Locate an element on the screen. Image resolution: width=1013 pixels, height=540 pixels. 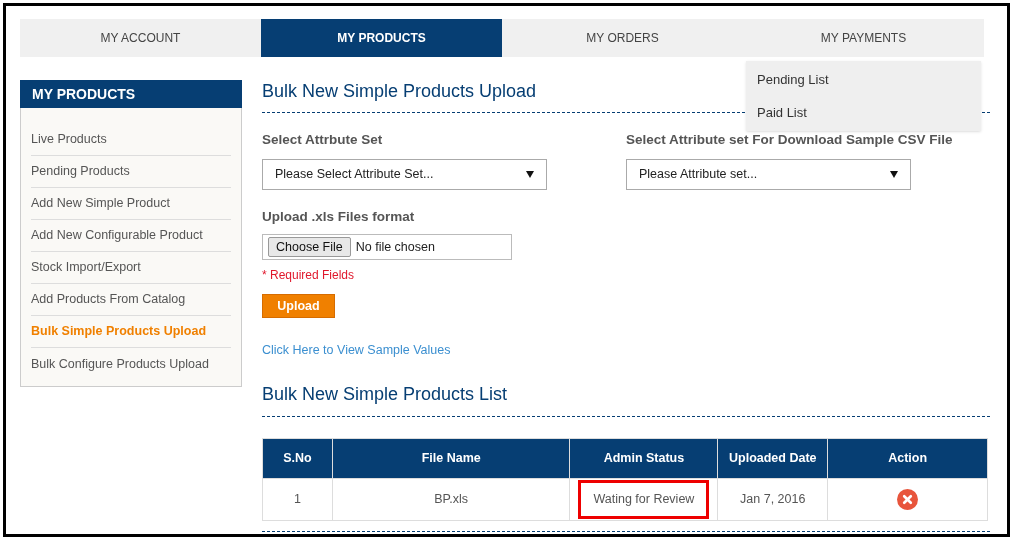
column-header: Admin Status is located at coordinates (644, 458).